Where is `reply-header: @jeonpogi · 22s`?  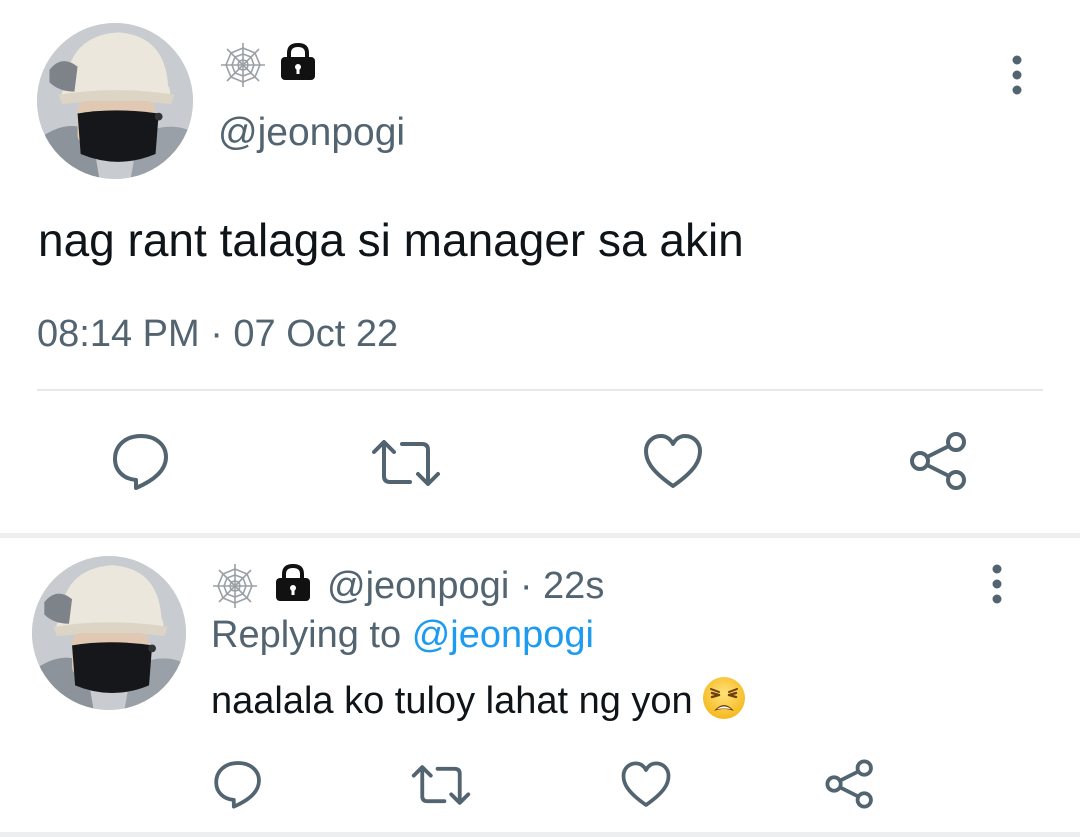
reply-header: @jeonpogi · 22s is located at coordinates (465, 586).